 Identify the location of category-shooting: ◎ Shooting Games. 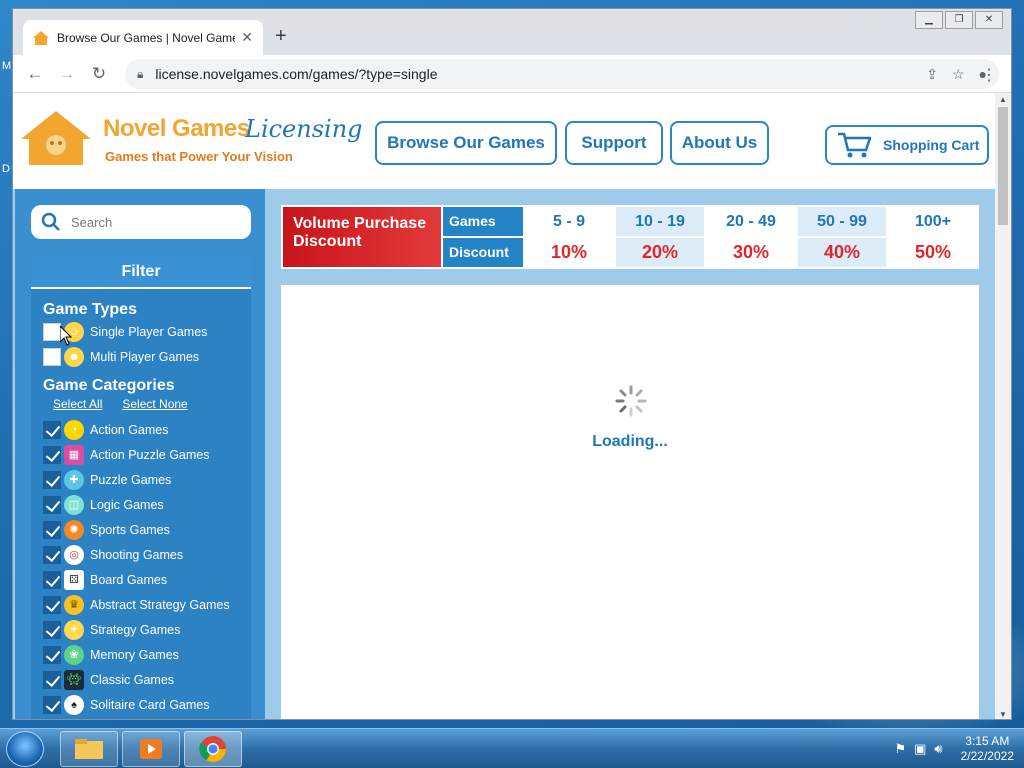
(147, 554).